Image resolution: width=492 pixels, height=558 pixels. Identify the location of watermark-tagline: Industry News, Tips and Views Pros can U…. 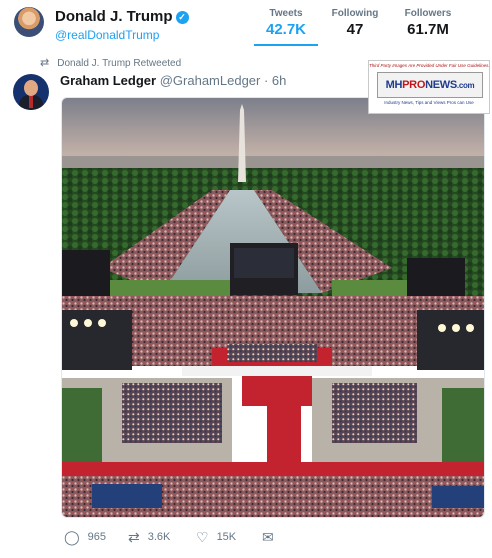
(429, 102).